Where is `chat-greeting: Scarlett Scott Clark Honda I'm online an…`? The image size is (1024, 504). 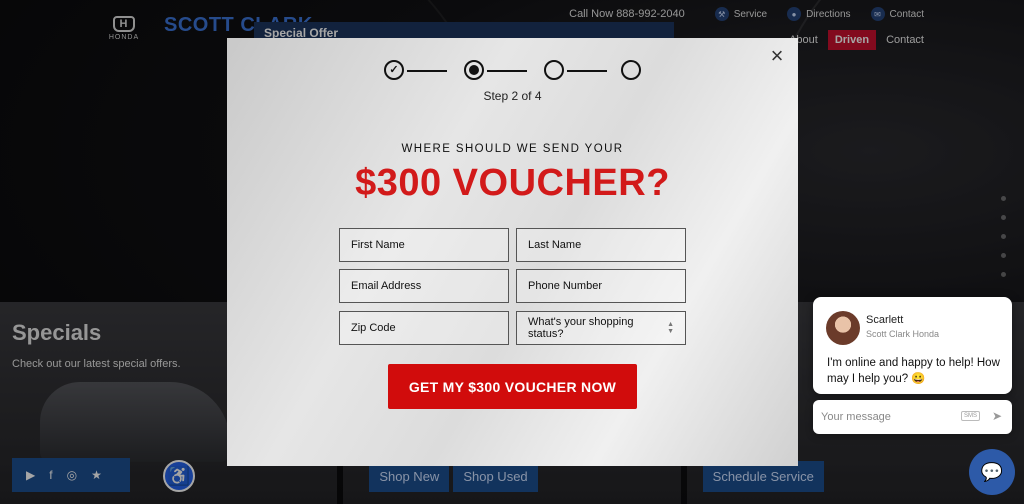 chat-greeting: Scarlett Scott Clark Honda I'm online an… is located at coordinates (912, 345).